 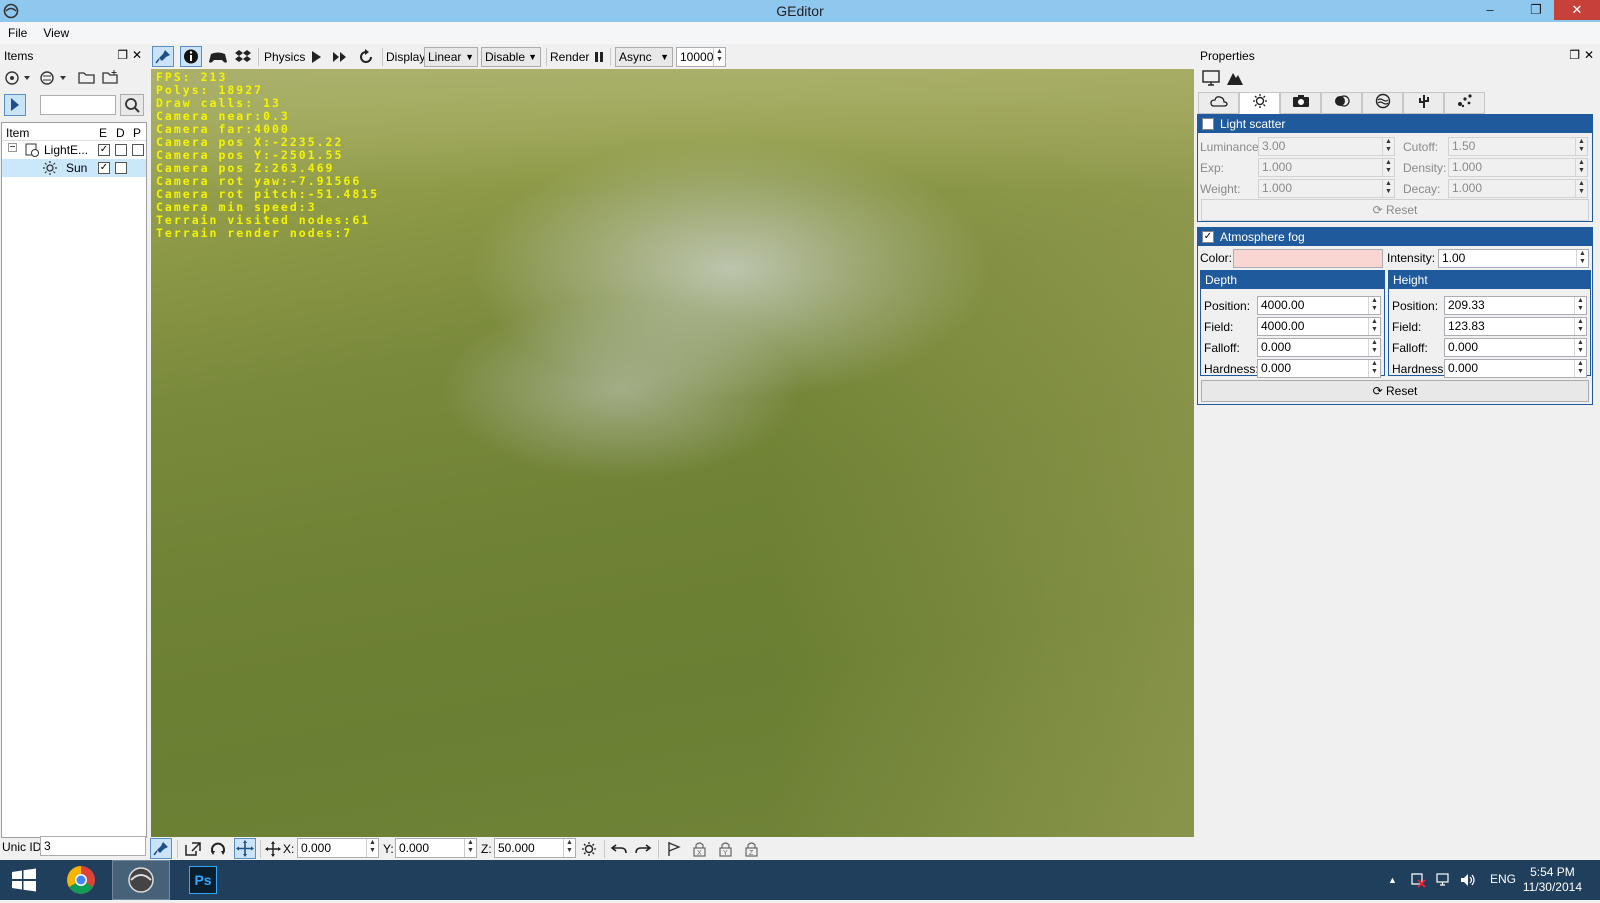 I want to click on height-falloff-field: 0.000 ▲ ▼, so click(x=1515, y=347).